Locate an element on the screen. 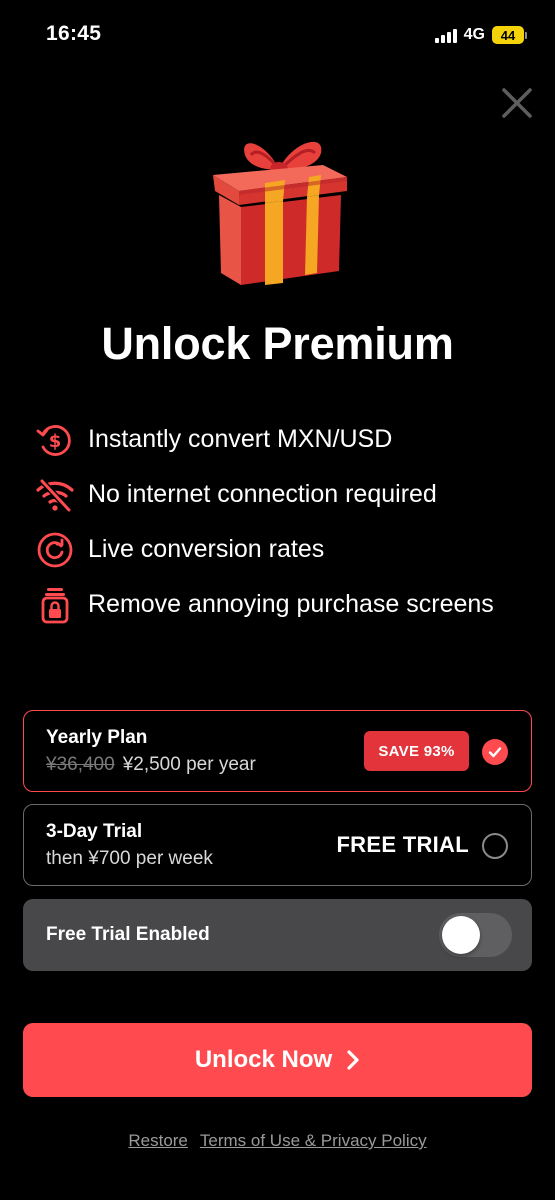 The width and height of the screenshot is (555, 1200). feature-text: No internet connection required is located at coordinates (262, 494).